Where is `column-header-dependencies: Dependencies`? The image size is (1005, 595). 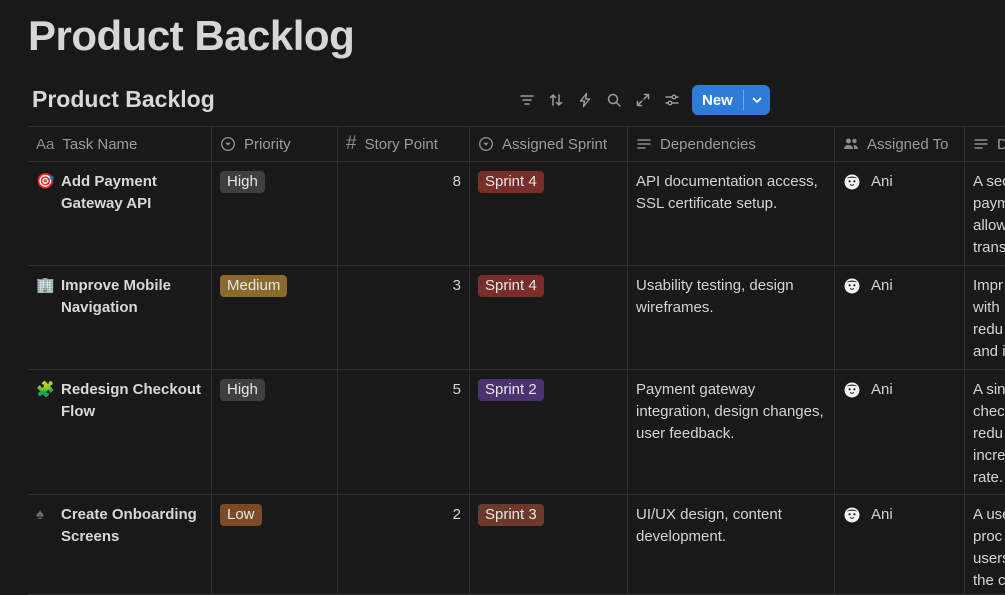 column-header-dependencies: Dependencies is located at coordinates (731, 144).